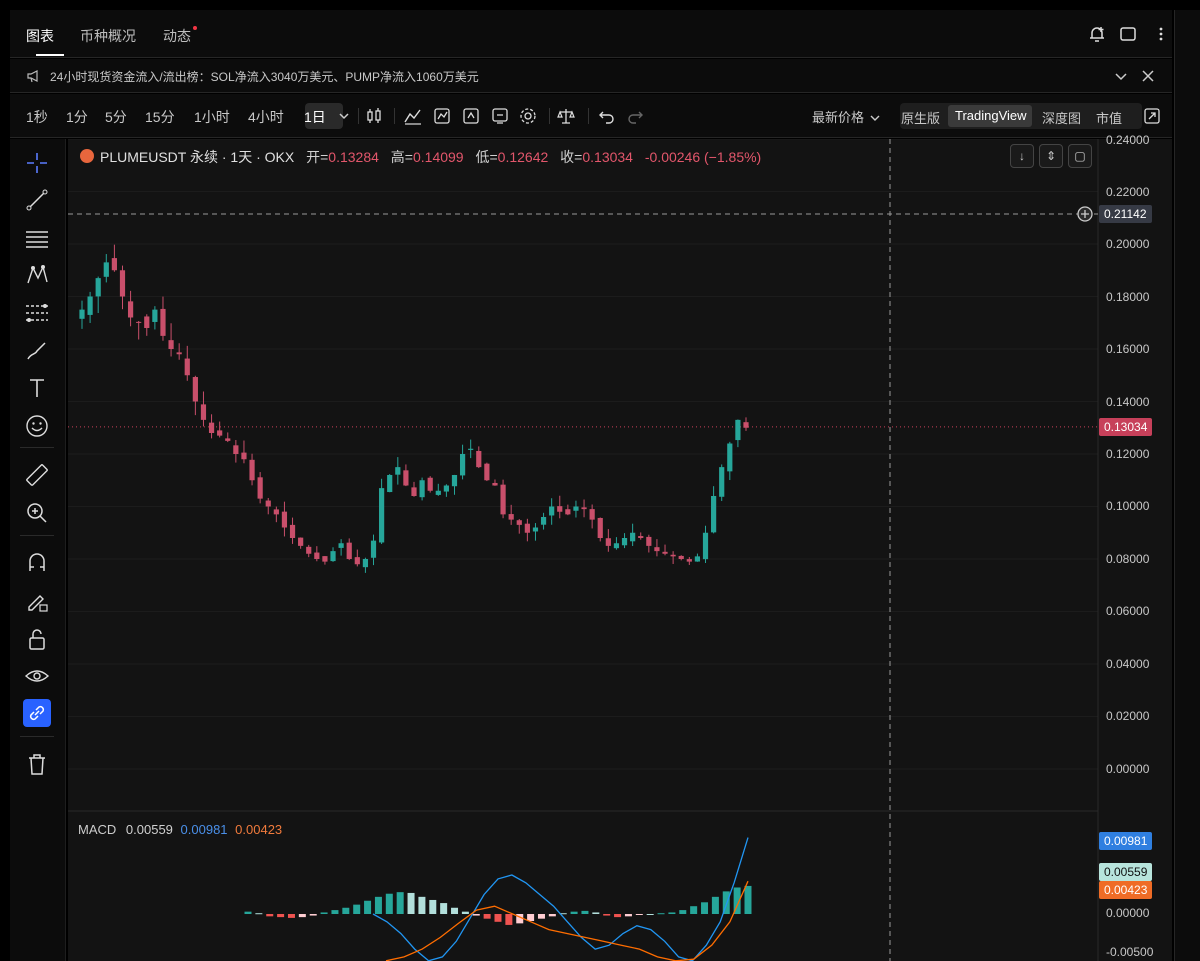  Describe the element at coordinates (204, 829) in the screenshot. I see `macd-line-value: 0.00981` at that location.